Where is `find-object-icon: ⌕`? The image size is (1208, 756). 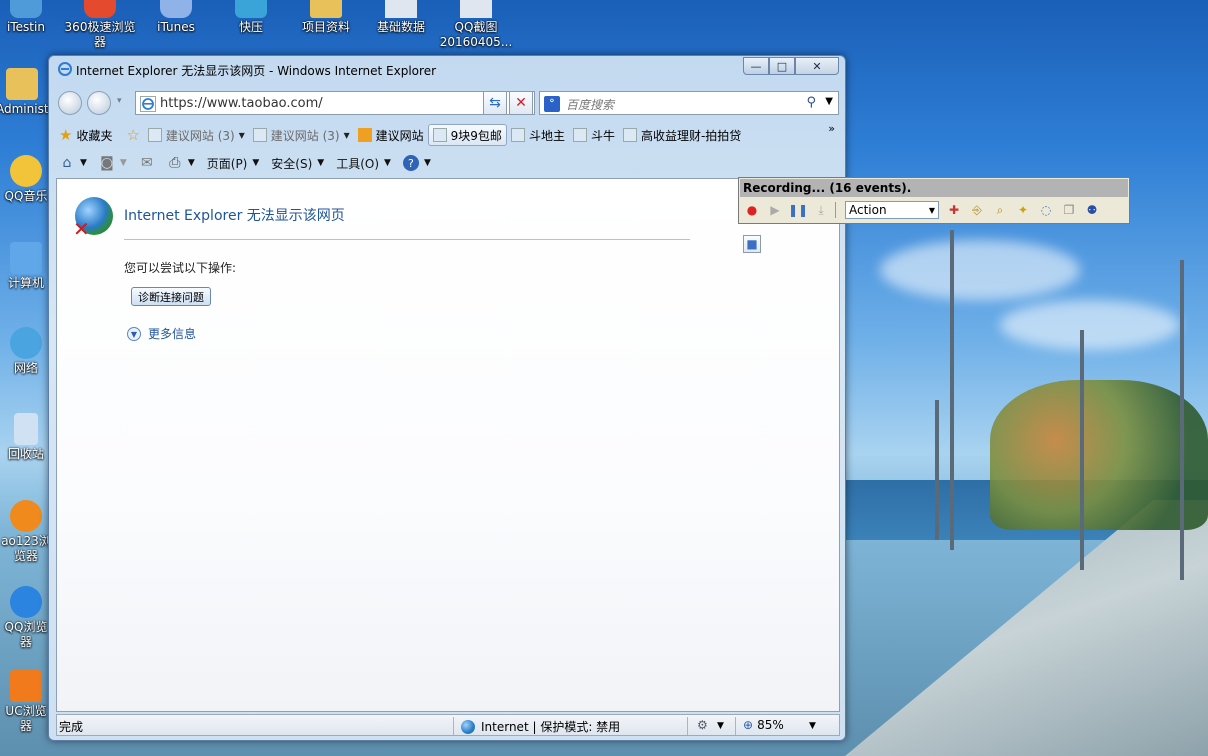 find-object-icon: ⌕ is located at coordinates (1000, 210).